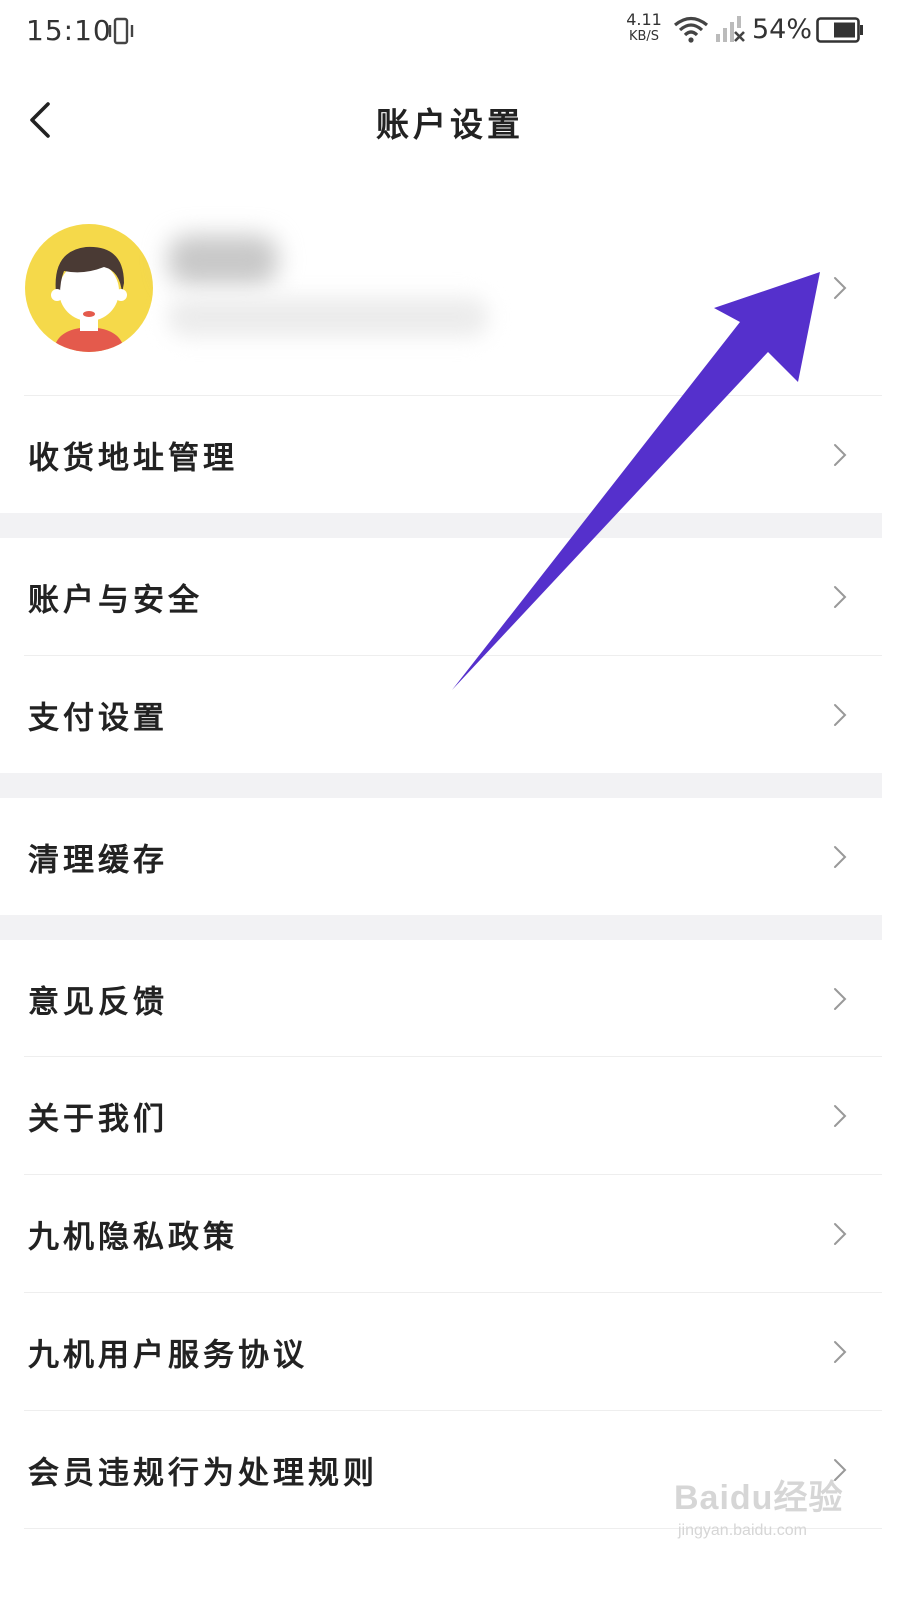 This screenshot has height=1600, width=900. Describe the element at coordinates (742, 1530) in the screenshot. I see `watermark-url: jingyan.baidu.com` at that location.